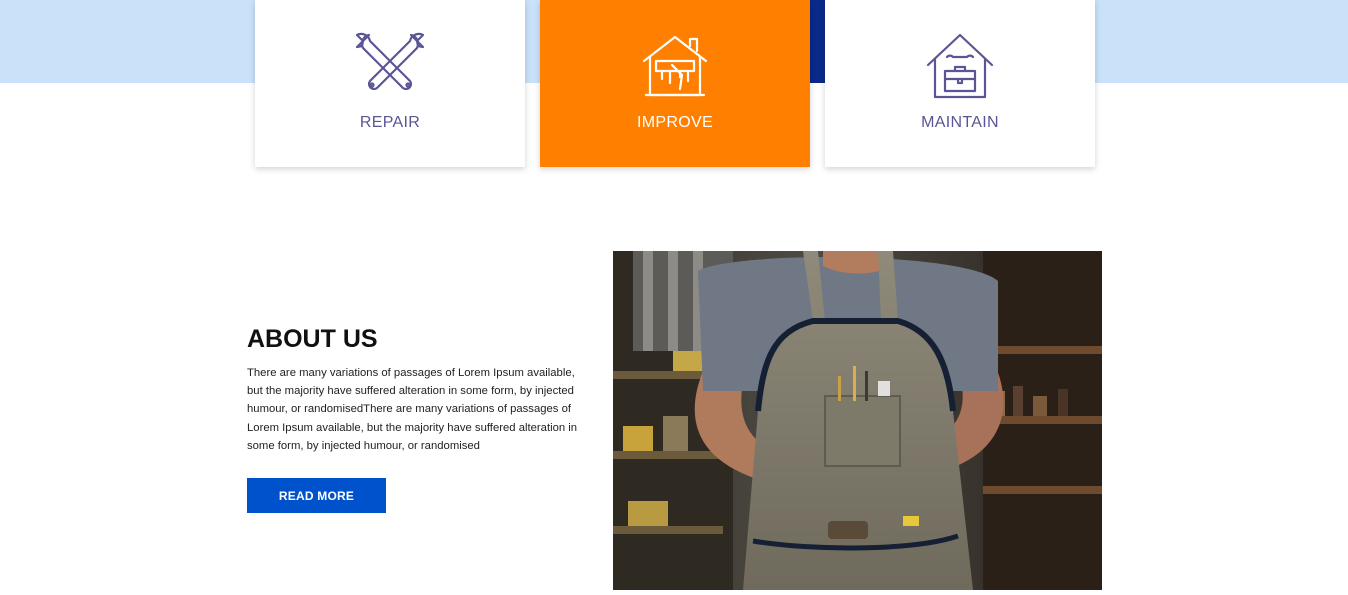  What do you see at coordinates (675, 122) in the screenshot?
I see `service-label-improve: IMPROVE` at bounding box center [675, 122].